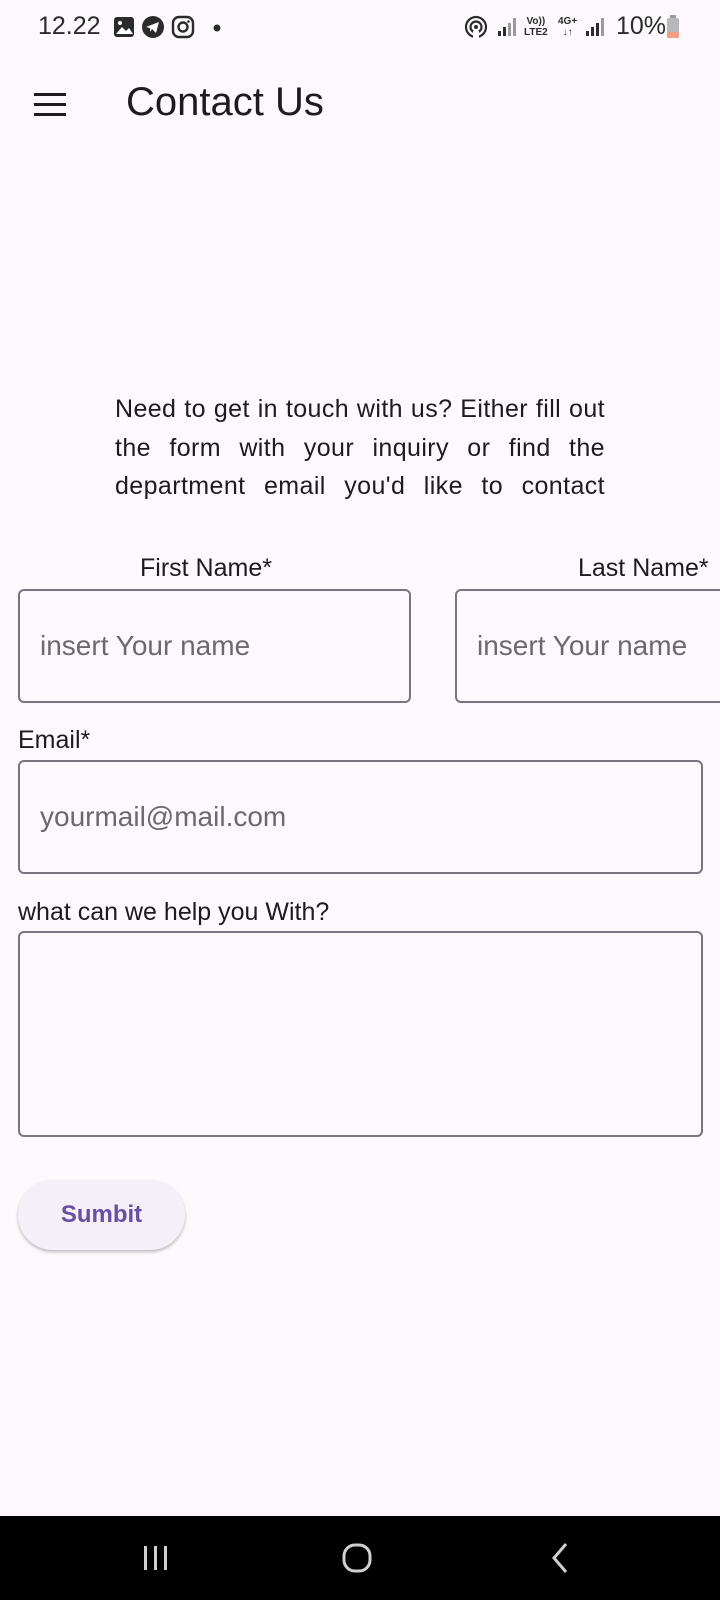 This screenshot has width=720, height=1600. What do you see at coordinates (183, 27) in the screenshot?
I see `instagram-icon` at bounding box center [183, 27].